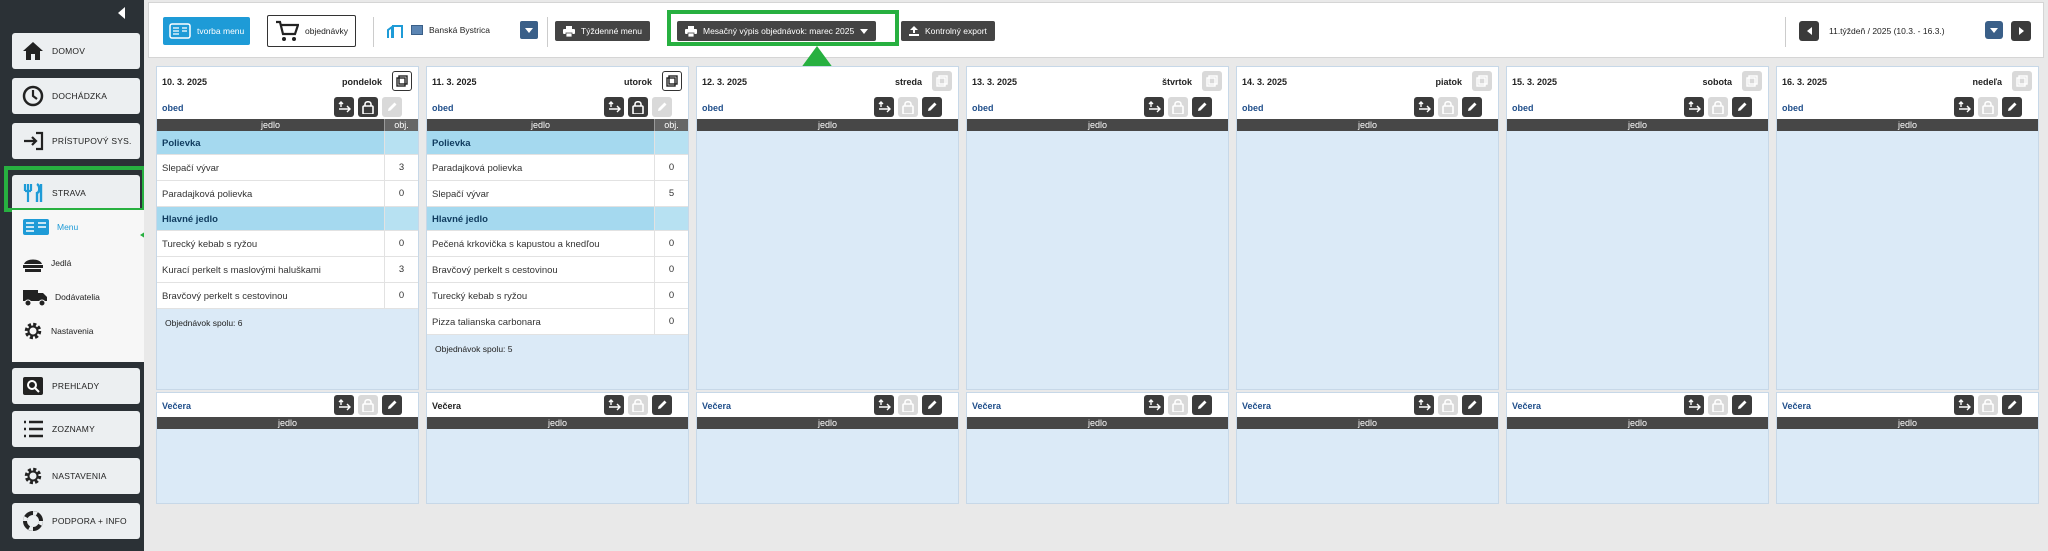  Describe the element at coordinates (207, 31) in the screenshot. I see `create-menu-button: tvorba menu` at that location.